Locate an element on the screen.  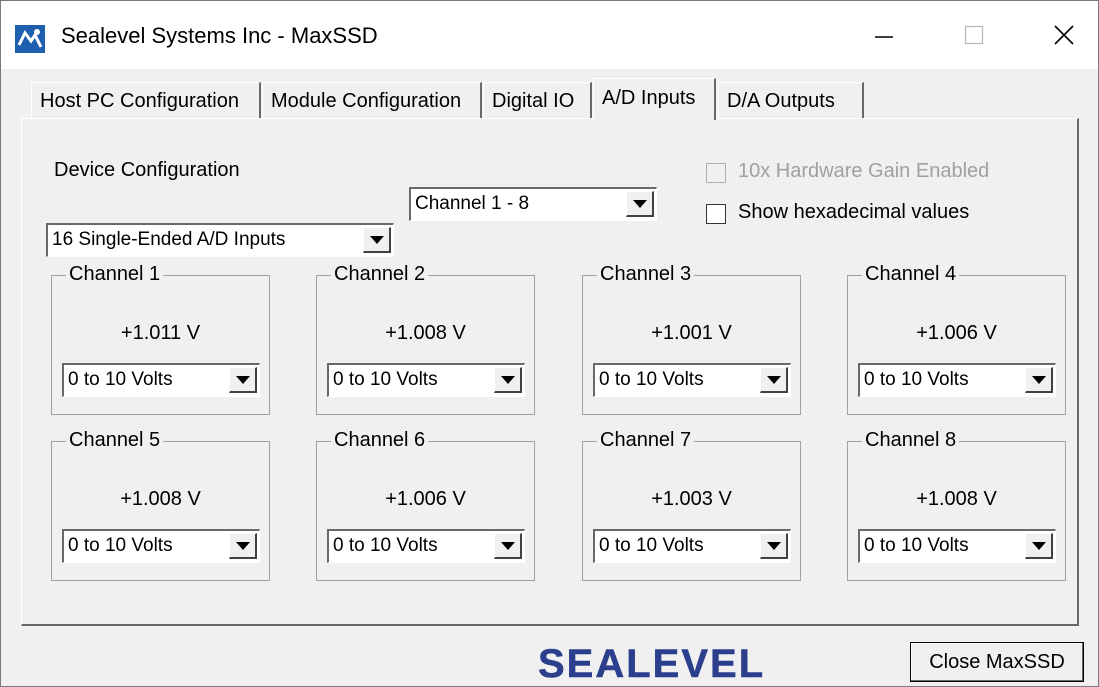
tab-ad-inputs: A/D Inputs is located at coordinates (654, 99).